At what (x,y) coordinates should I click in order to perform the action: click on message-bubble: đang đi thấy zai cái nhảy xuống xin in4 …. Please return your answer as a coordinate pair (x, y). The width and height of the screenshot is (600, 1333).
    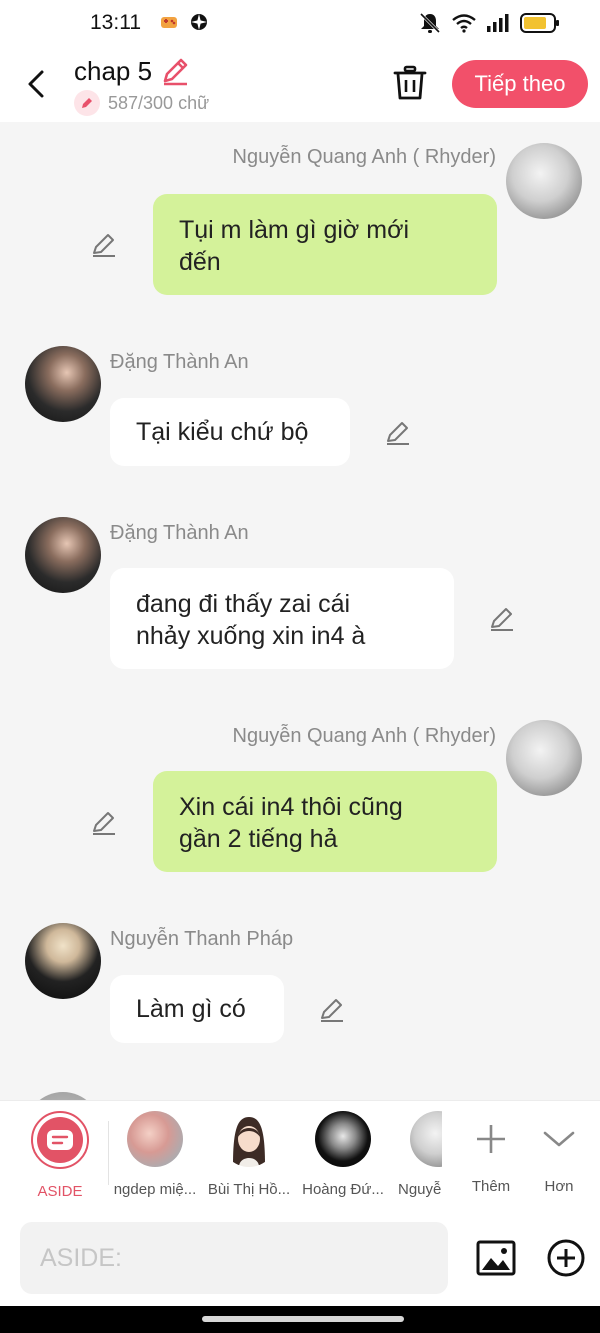
    Looking at the image, I should click on (282, 618).